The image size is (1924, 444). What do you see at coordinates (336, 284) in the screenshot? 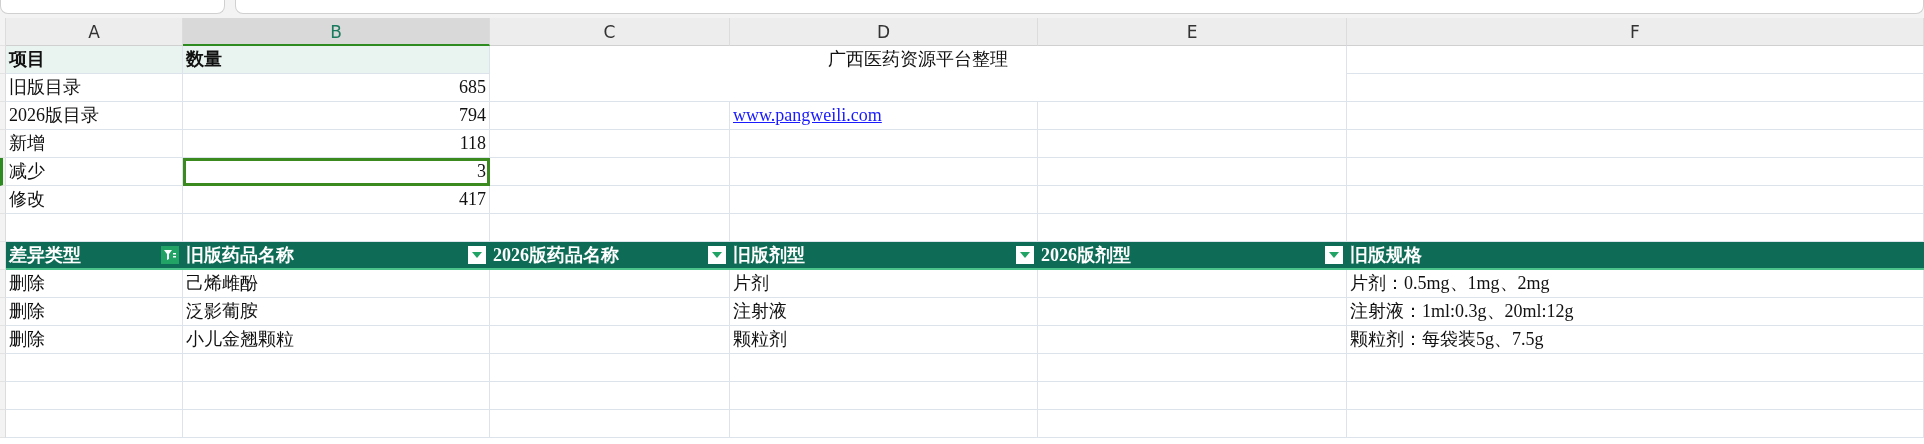
I see `table-cell: 己烯雌酚` at bounding box center [336, 284].